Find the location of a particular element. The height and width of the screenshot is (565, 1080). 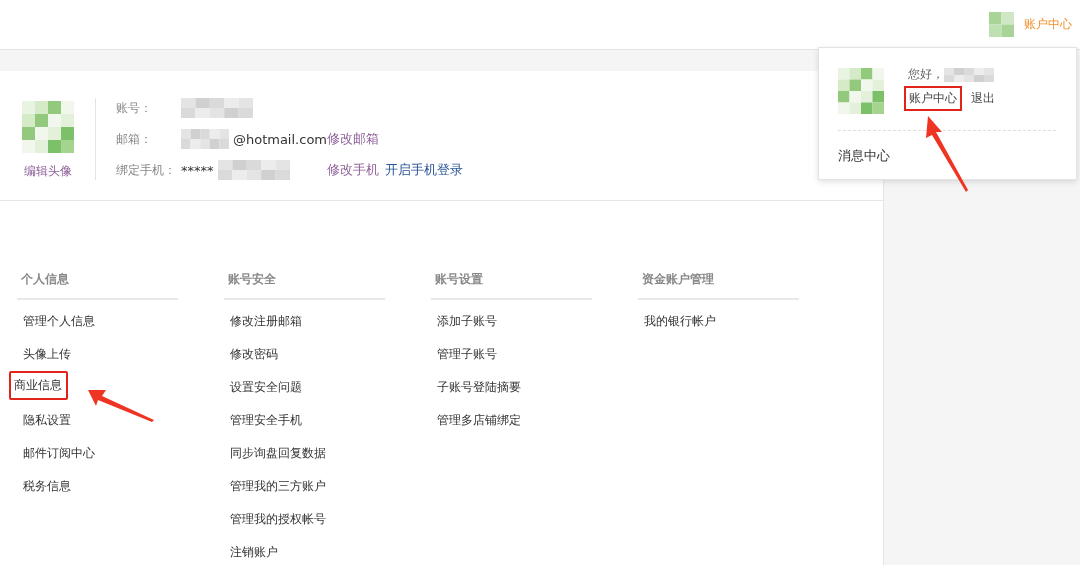

dropdown-link: 退出 is located at coordinates (983, 98).